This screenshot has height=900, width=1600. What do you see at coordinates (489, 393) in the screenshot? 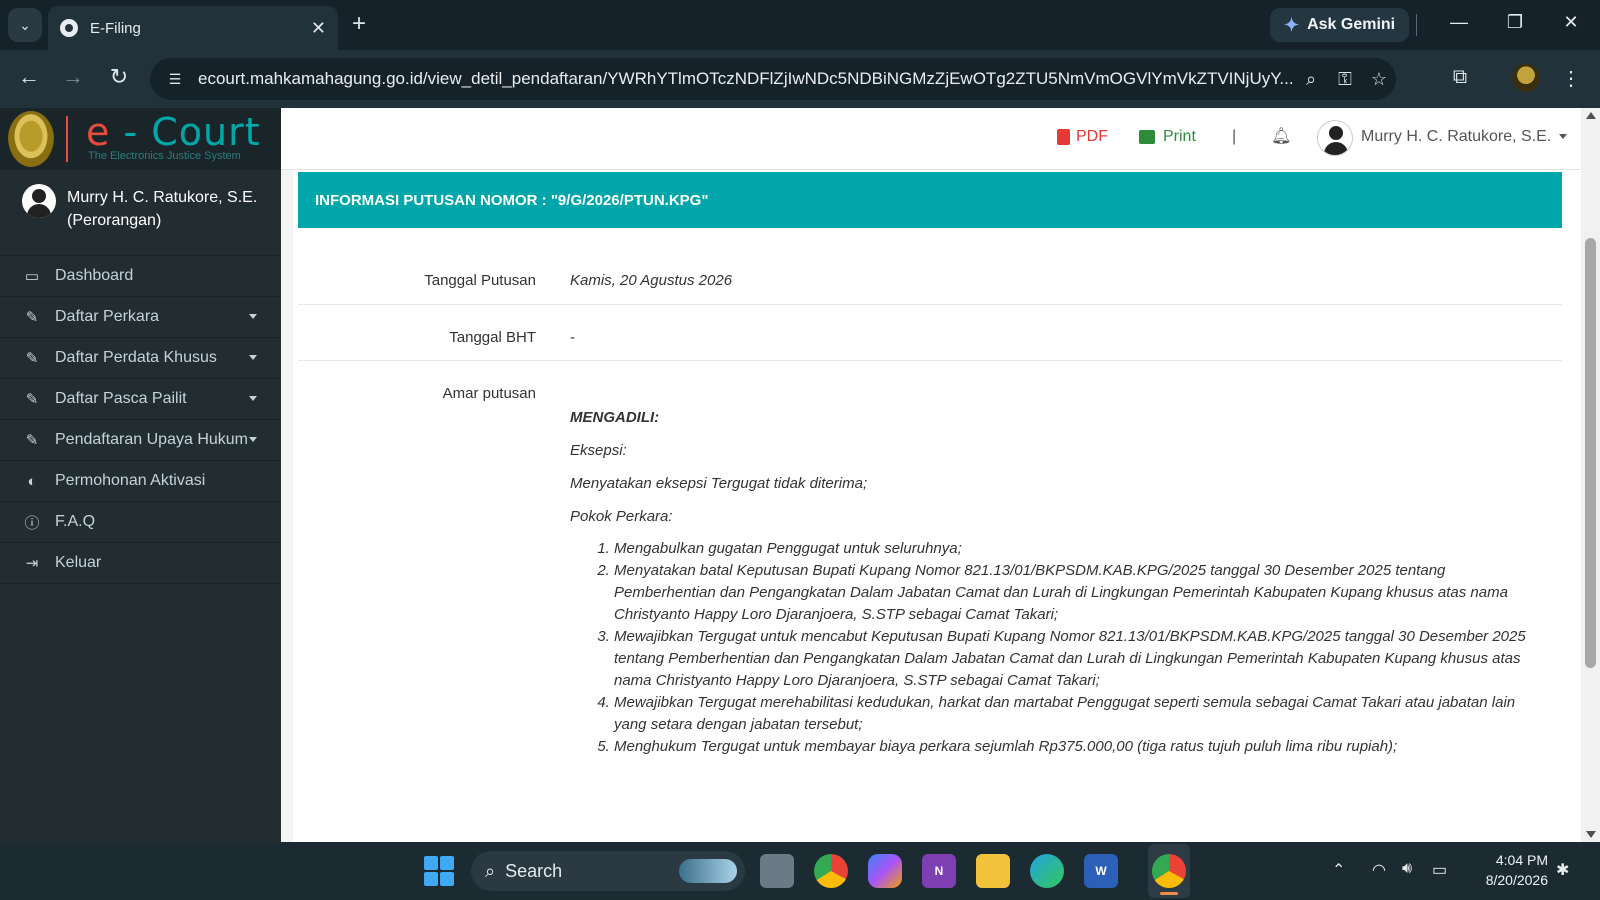
I see `amar-putusan-label: Amar putusan` at bounding box center [489, 393].